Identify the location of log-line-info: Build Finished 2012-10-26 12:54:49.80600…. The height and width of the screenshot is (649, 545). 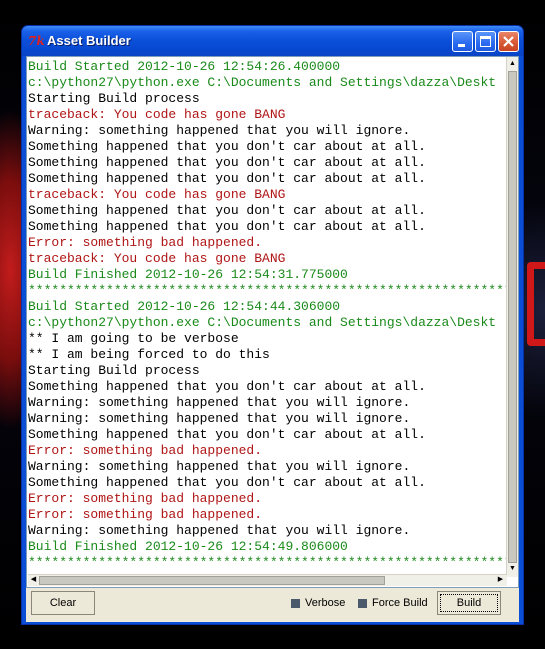
(188, 546).